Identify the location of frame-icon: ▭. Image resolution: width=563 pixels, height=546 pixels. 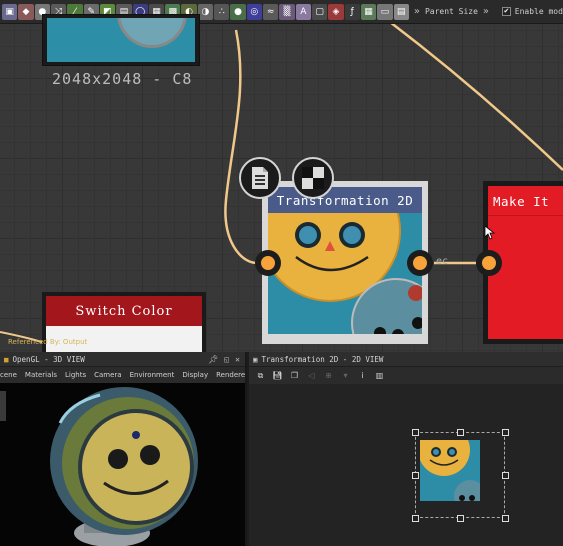
(385, 11).